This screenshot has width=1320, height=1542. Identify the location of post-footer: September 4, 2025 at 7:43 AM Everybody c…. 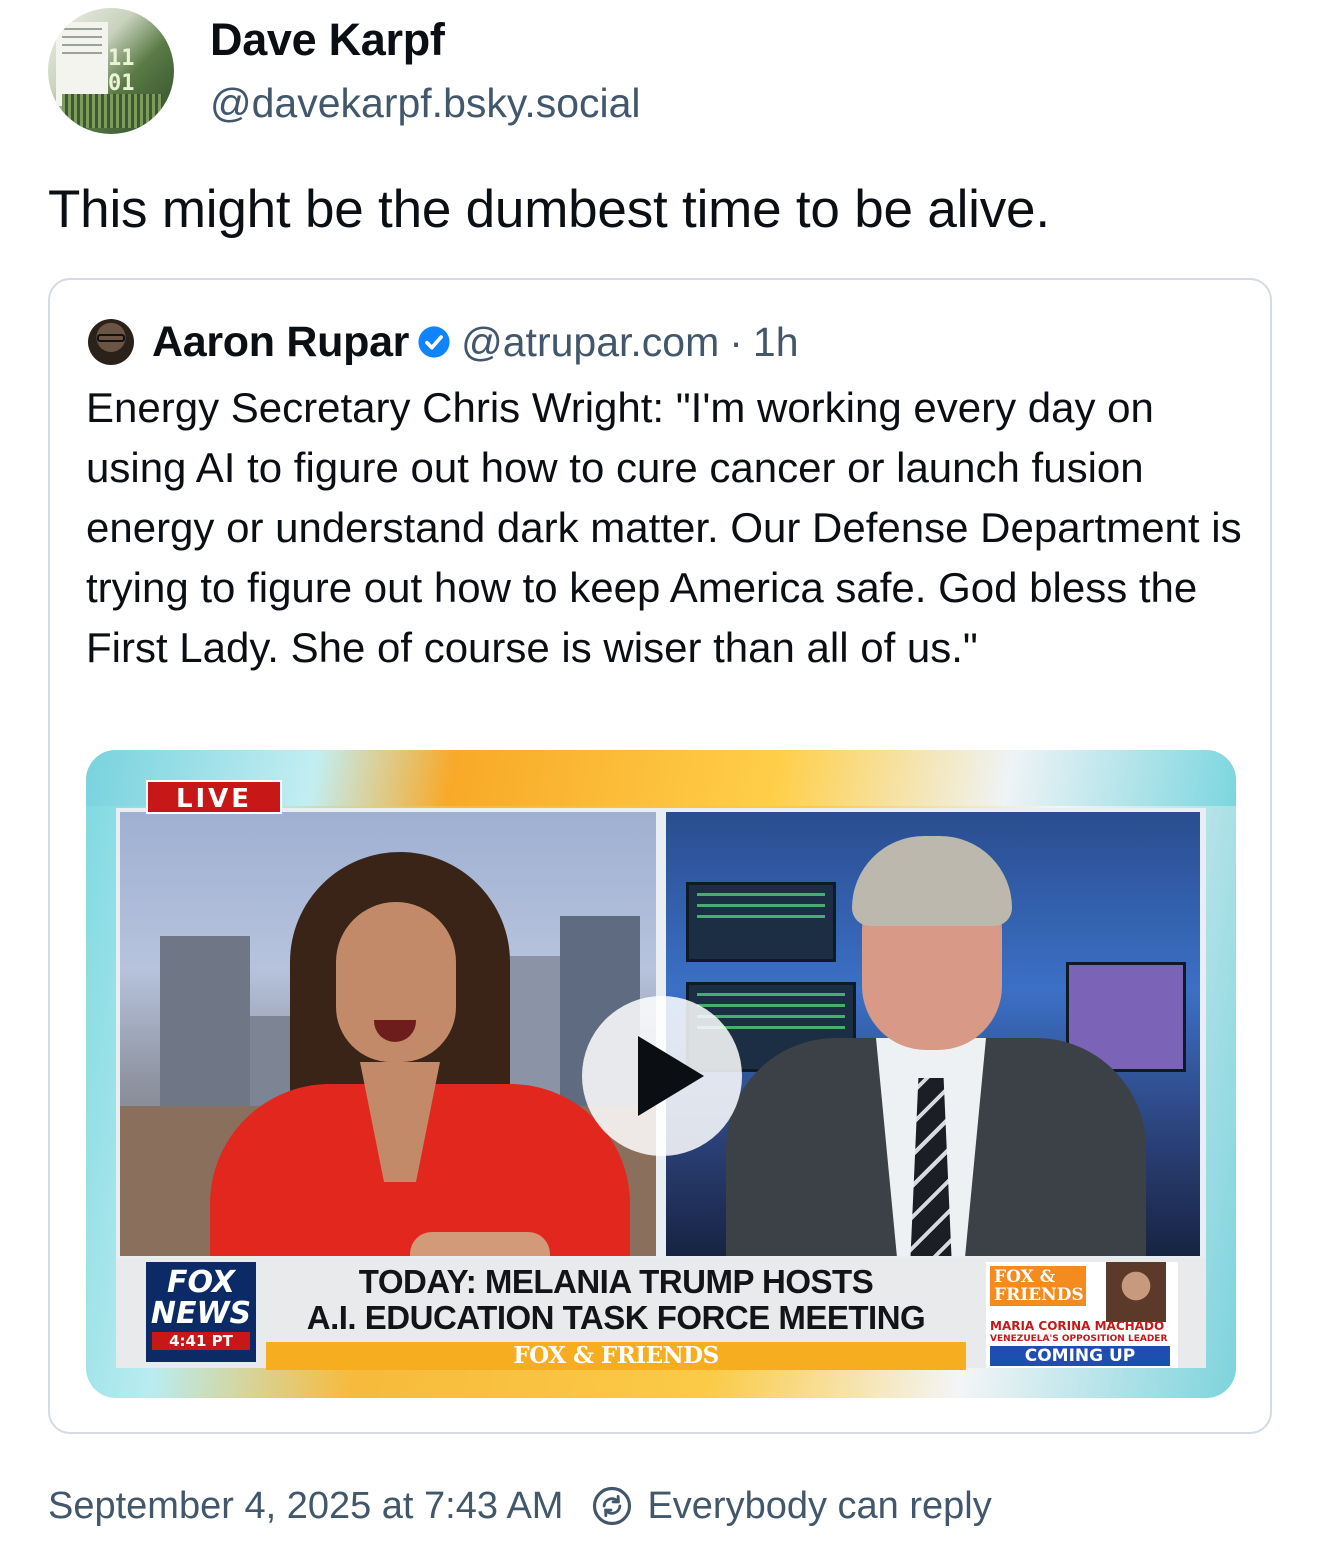
(520, 1506).